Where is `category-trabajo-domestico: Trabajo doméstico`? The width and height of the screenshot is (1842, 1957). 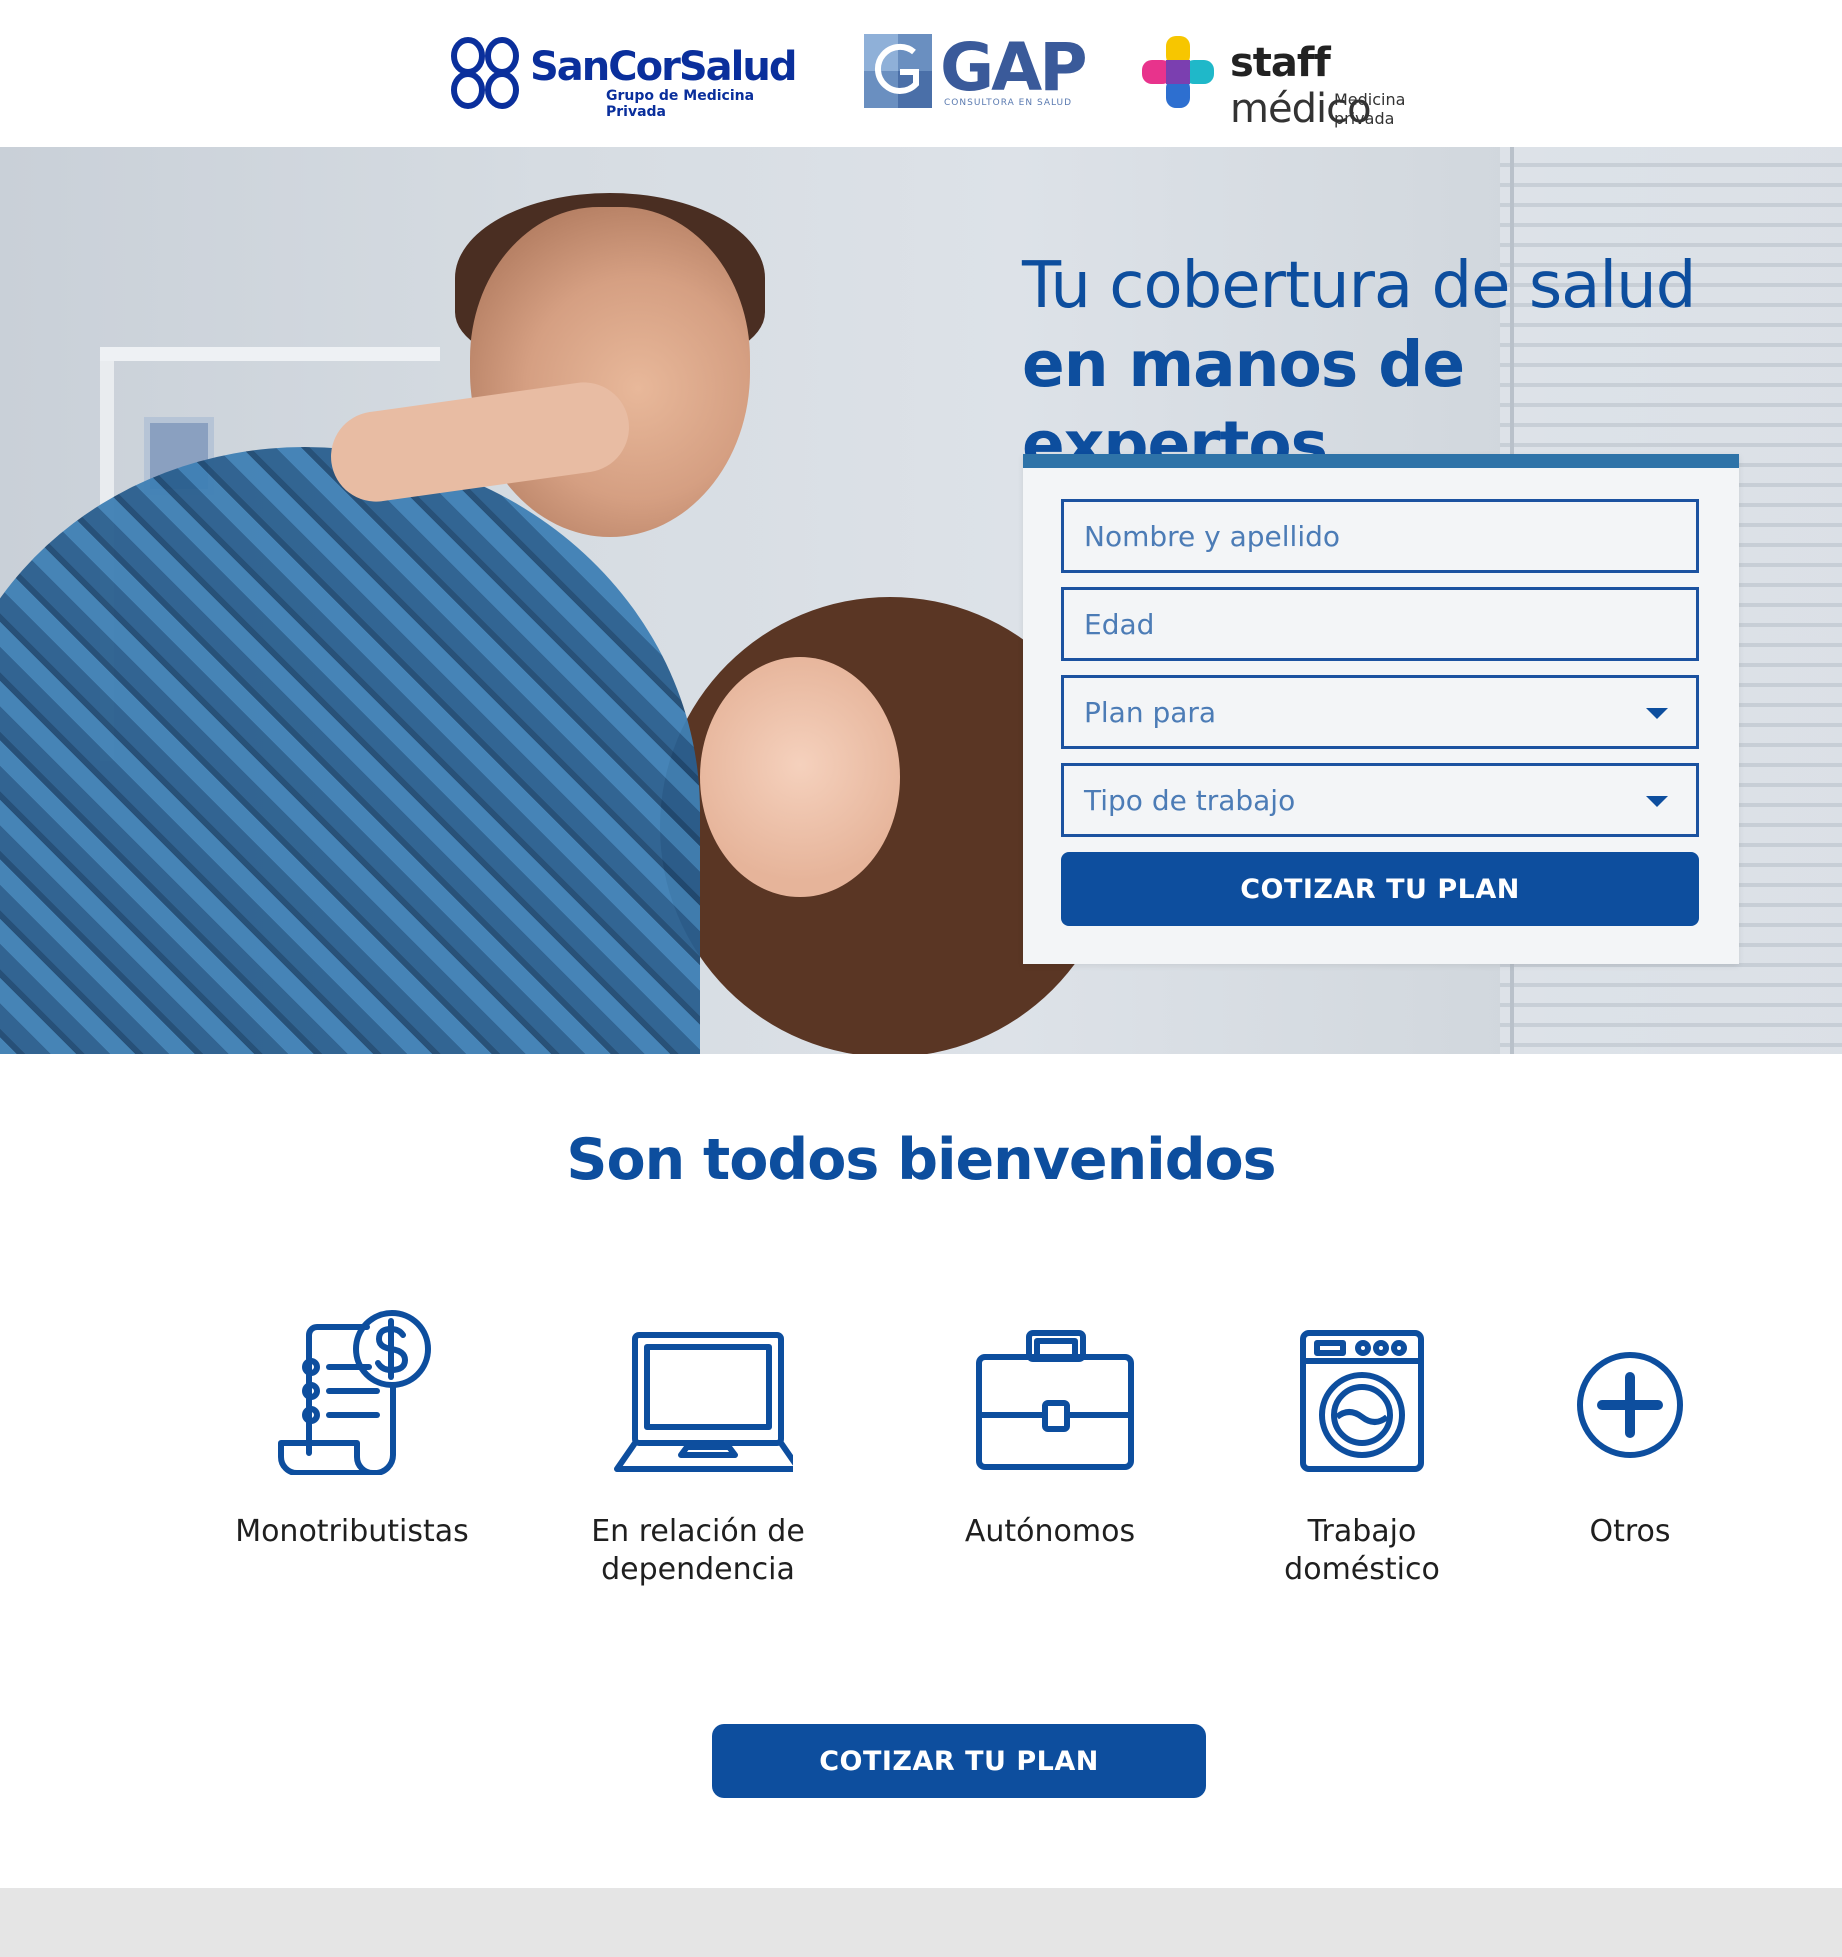
category-trabajo-domestico: Trabajo doméstico is located at coordinates (1362, 1447).